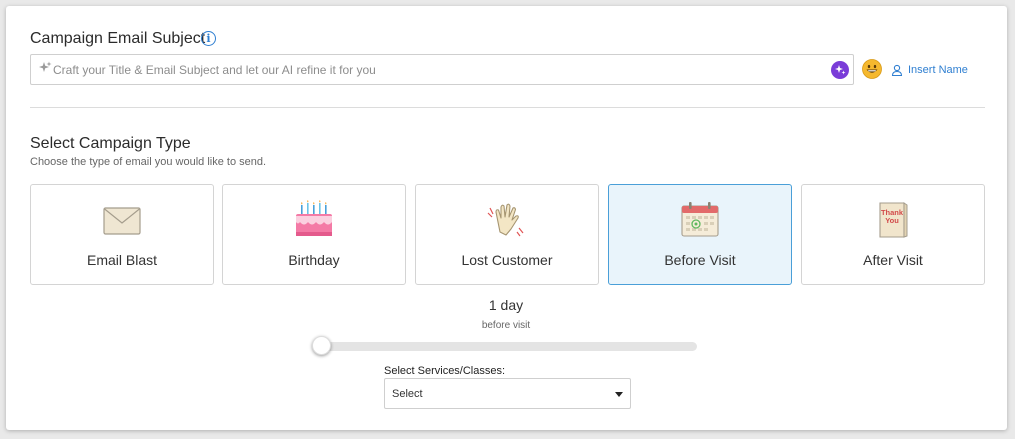 This screenshot has height=439, width=1015. Describe the element at coordinates (619, 394) in the screenshot. I see `chevron-down-icon` at that location.